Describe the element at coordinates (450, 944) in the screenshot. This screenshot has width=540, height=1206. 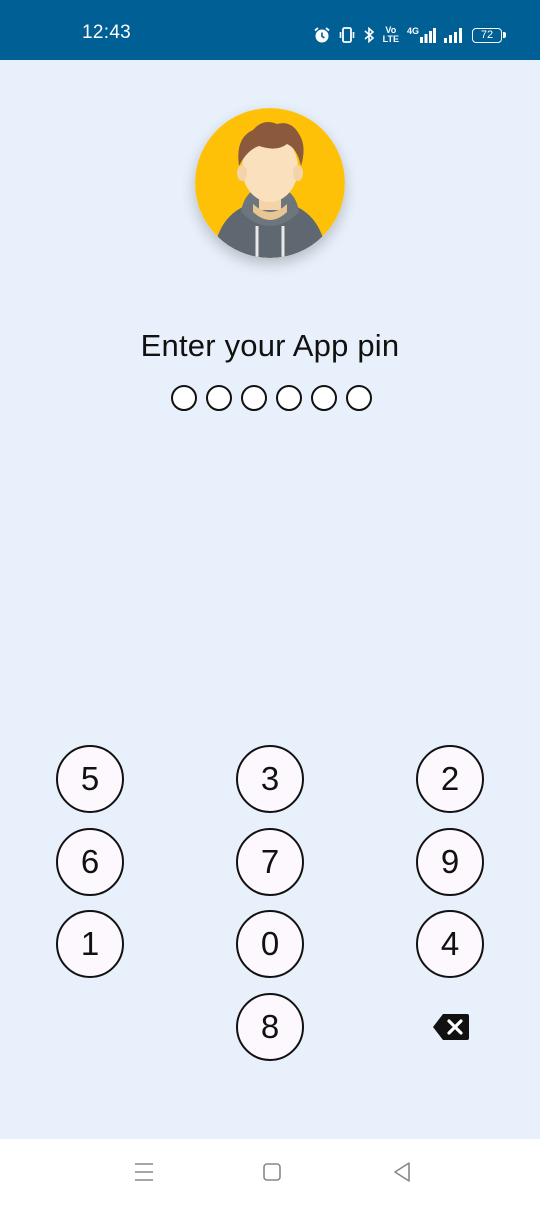
I see `keypad-key: 4` at that location.